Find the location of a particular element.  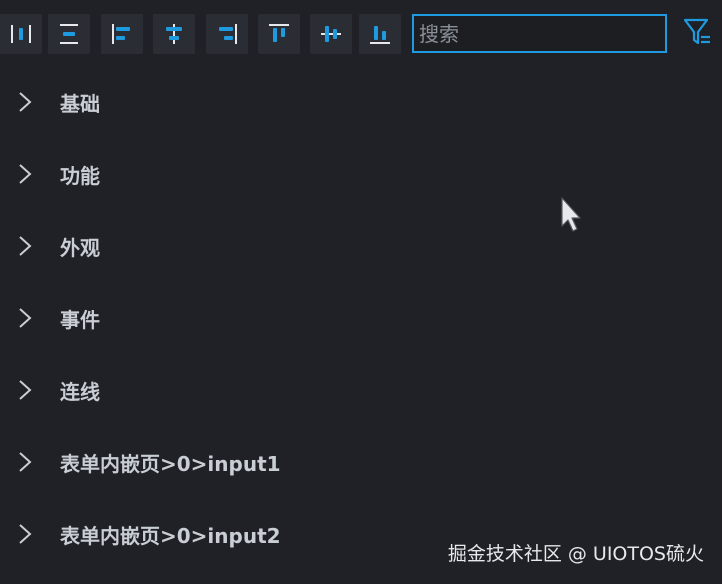

filter-button is located at coordinates (697, 33).